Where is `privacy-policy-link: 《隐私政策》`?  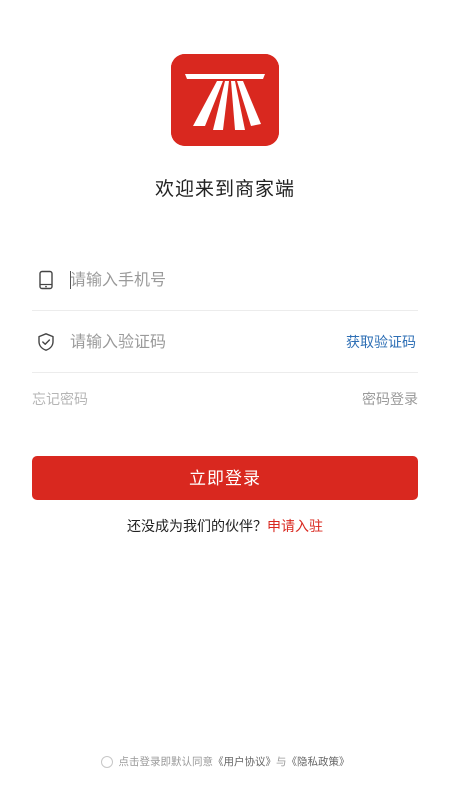
privacy-policy-link: 《隐私政策》 is located at coordinates (318, 762).